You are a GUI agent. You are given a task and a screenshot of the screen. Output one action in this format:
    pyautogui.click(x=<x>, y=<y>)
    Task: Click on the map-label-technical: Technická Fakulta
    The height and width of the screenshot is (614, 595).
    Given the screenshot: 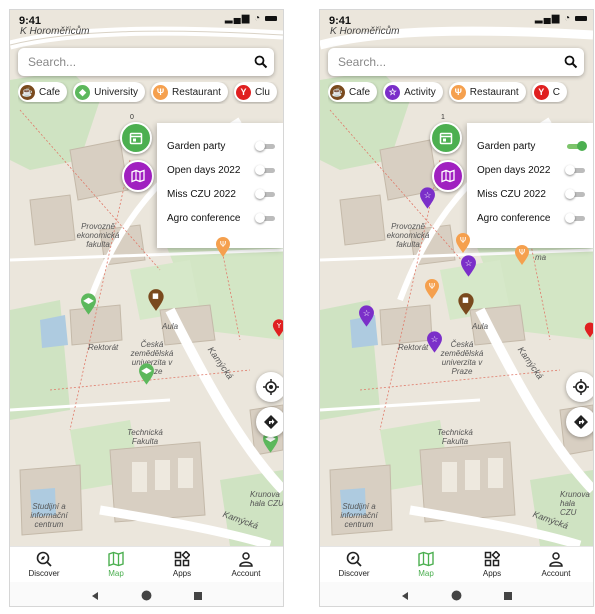 What is the action you would take?
    pyautogui.click(x=455, y=437)
    